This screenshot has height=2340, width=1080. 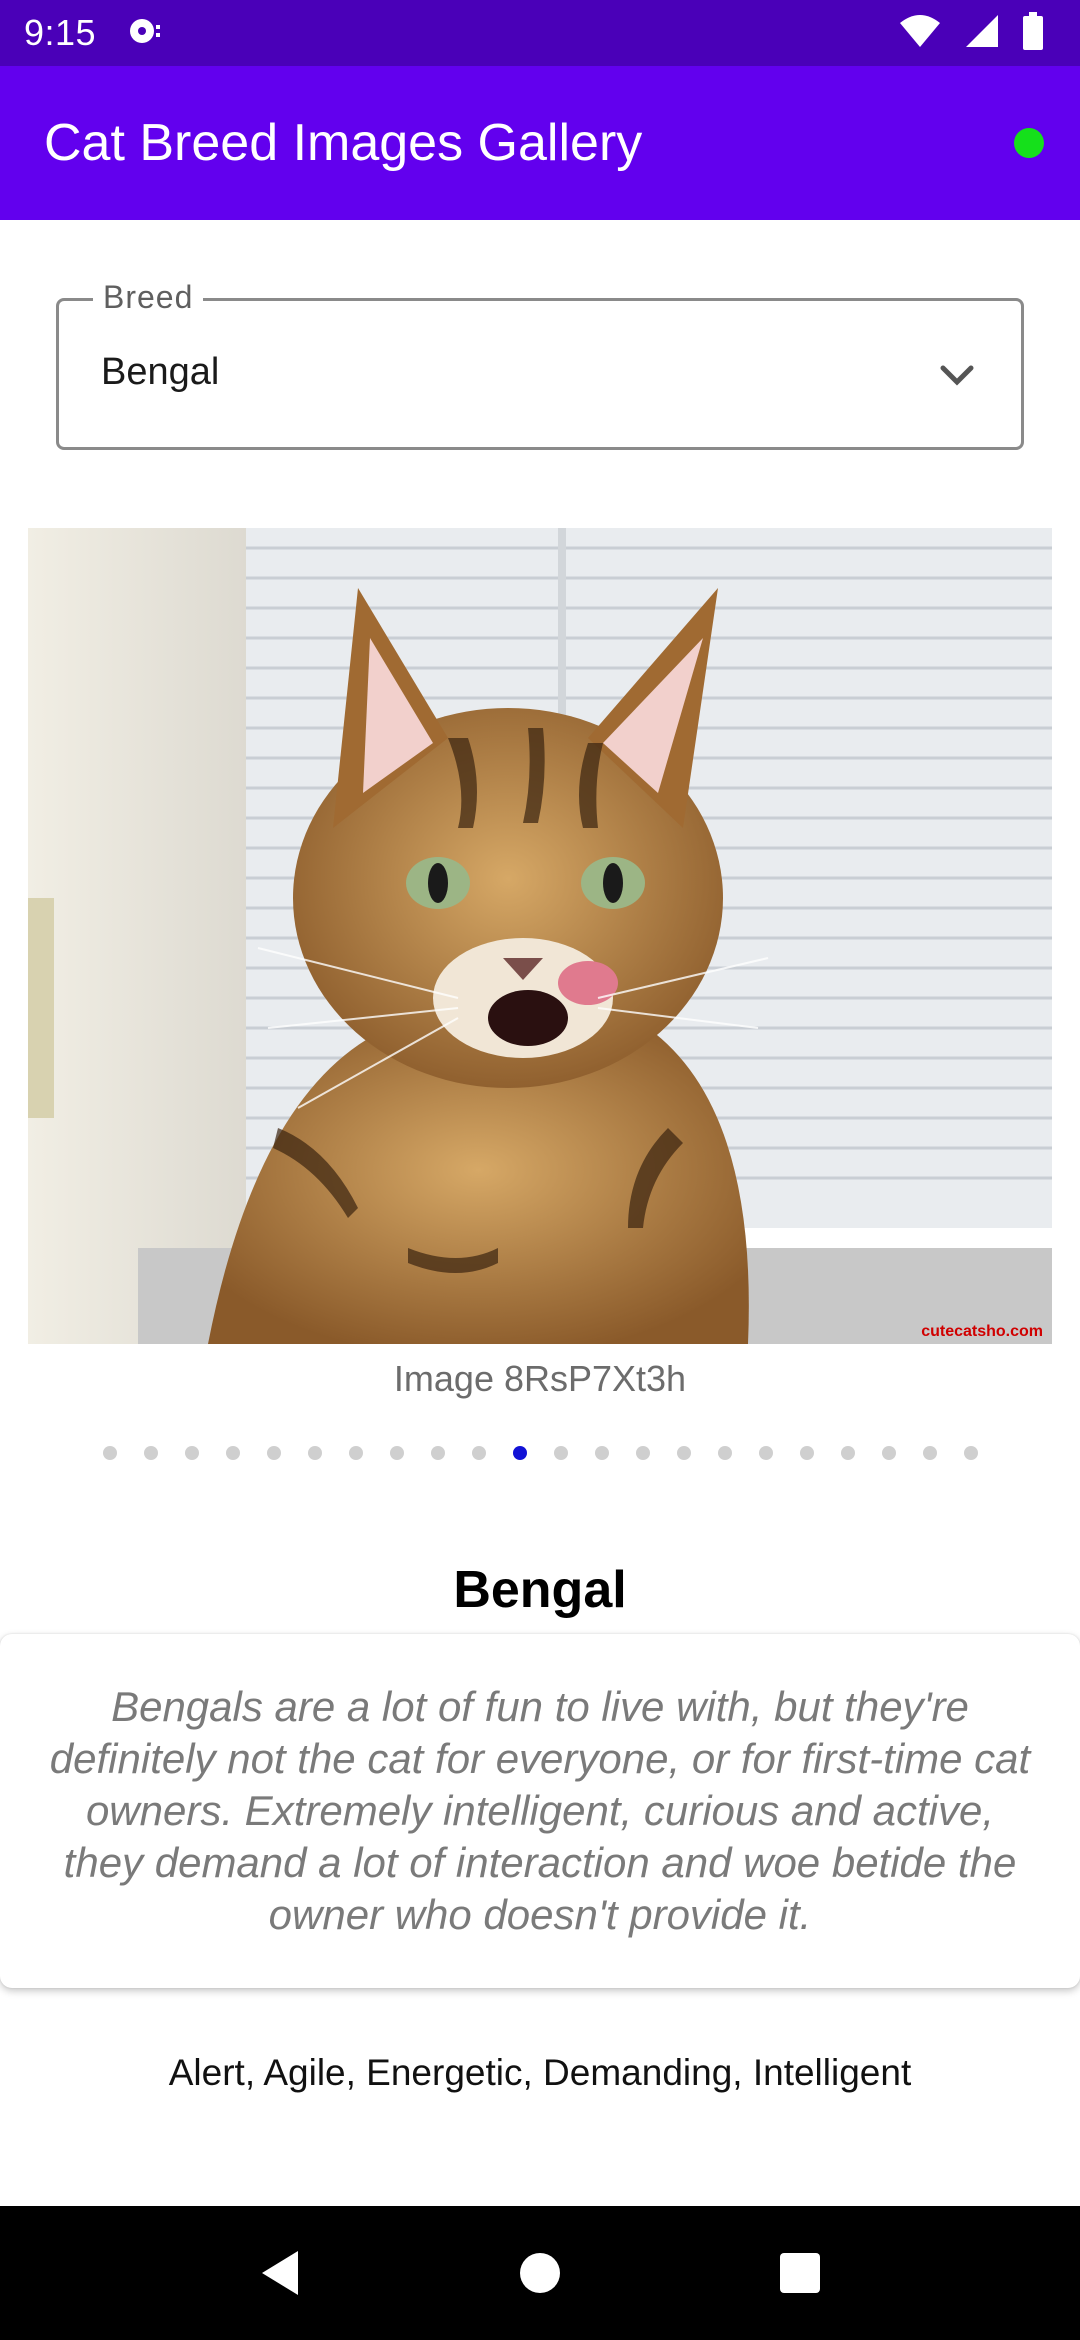 I want to click on breed-dropdown: Breed Bengal, so click(x=540, y=364).